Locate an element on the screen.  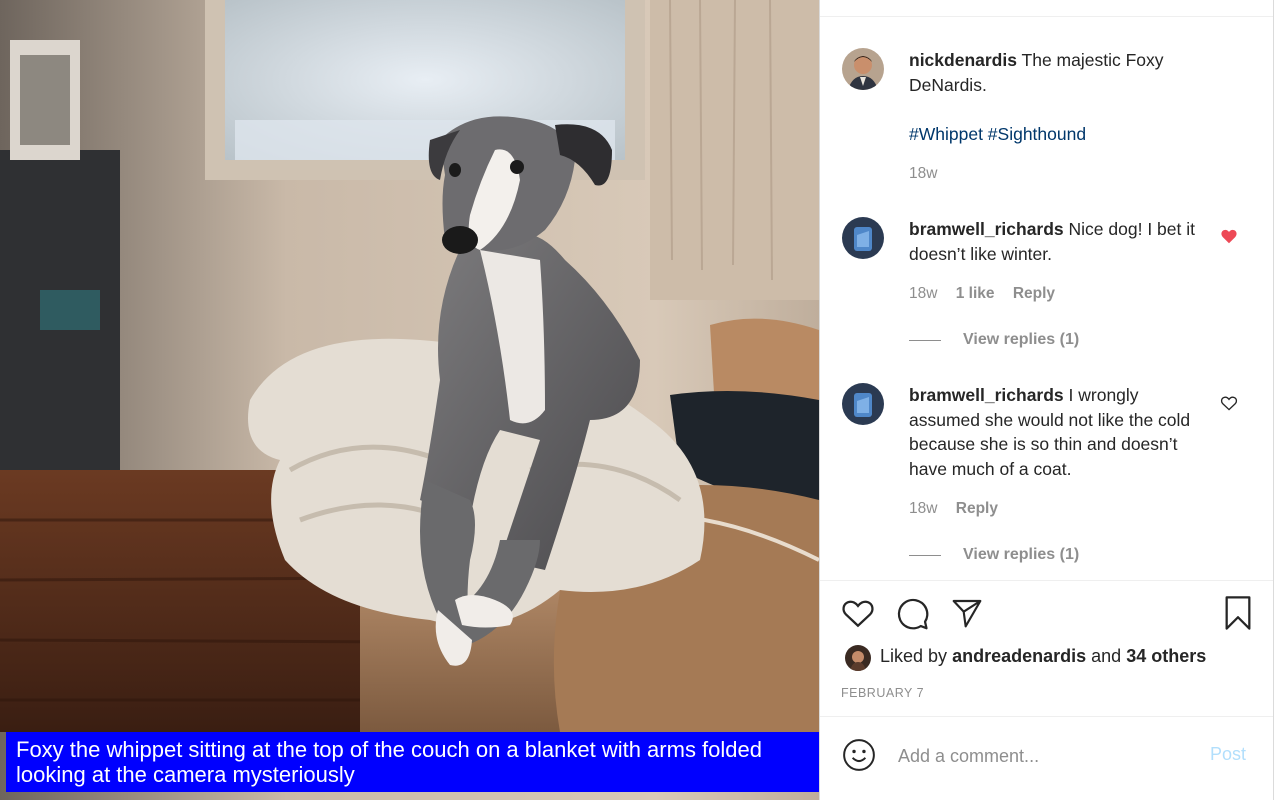
liker-avatar-image is located at coordinates (858, 658).